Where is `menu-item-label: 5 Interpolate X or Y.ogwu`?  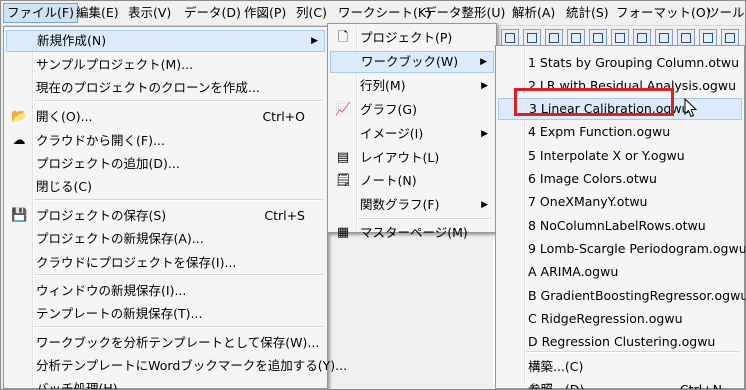 menu-item-label: 5 Interpolate X or Y.ogwu is located at coordinates (606, 155).